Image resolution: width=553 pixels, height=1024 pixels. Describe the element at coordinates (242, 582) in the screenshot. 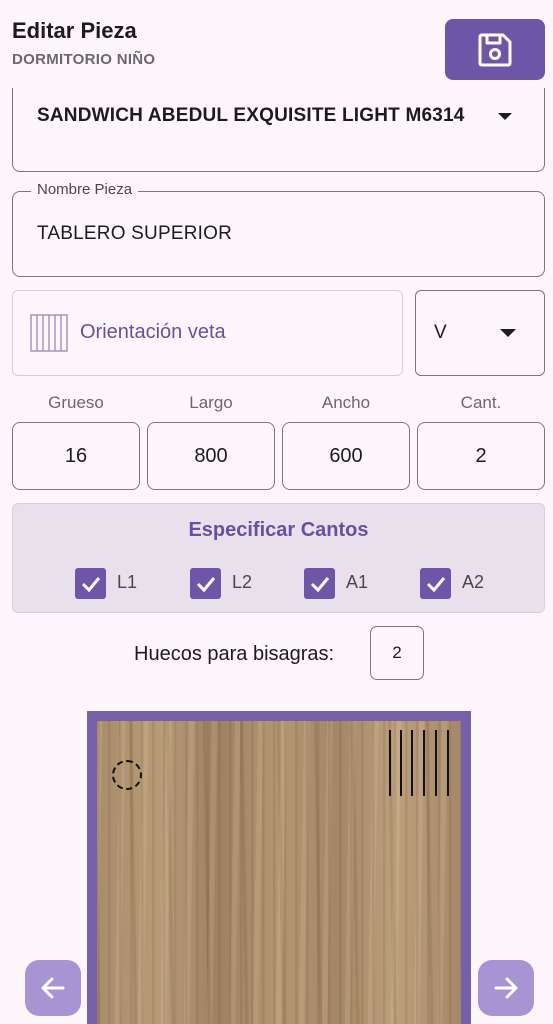

I see `checkbox-l2-label: L2` at that location.